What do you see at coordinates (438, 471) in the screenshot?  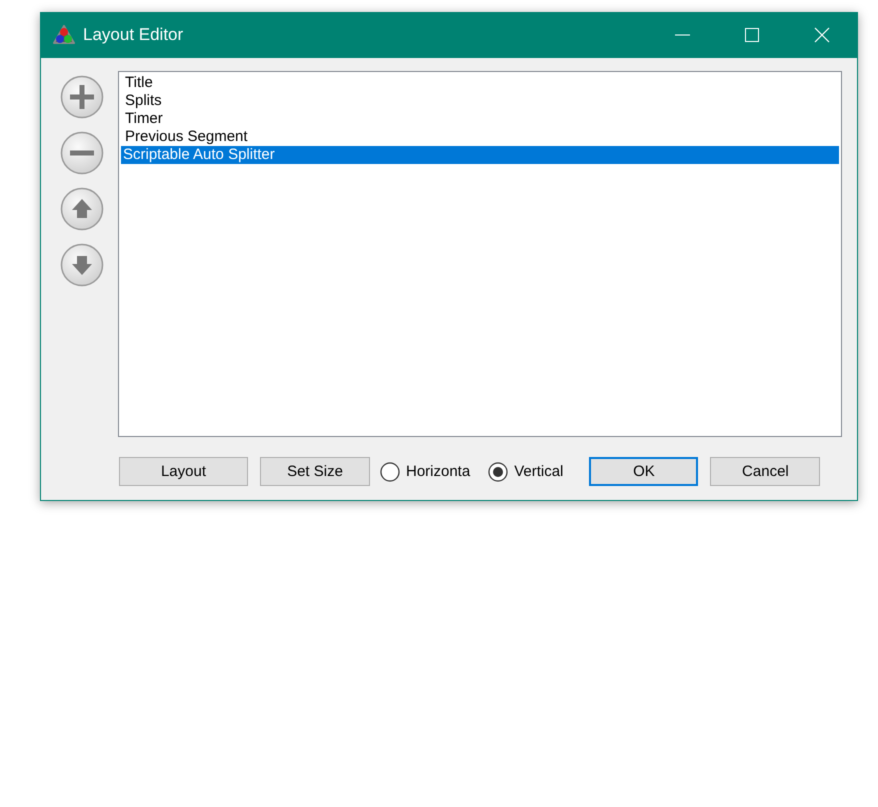 I see `radio-label: Horizonta` at bounding box center [438, 471].